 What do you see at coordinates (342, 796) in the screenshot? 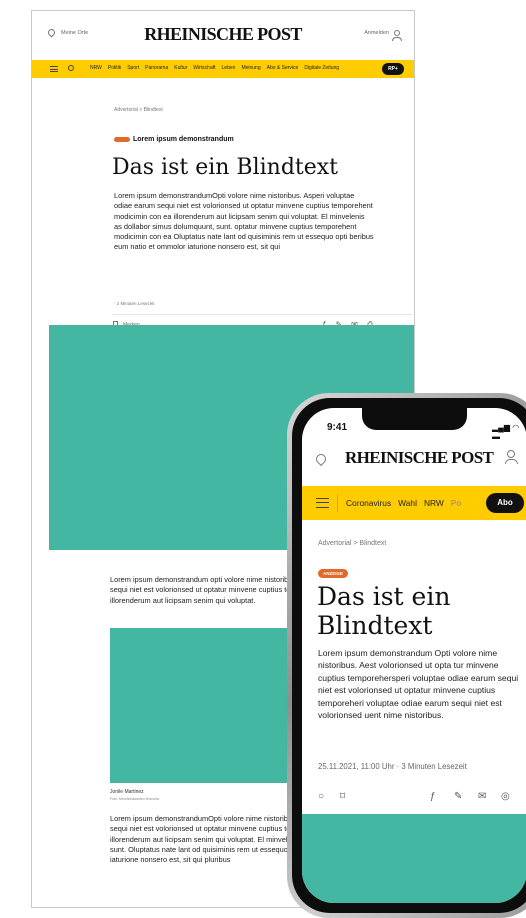
I see `bookmark-icon: ⌑` at bounding box center [342, 796].